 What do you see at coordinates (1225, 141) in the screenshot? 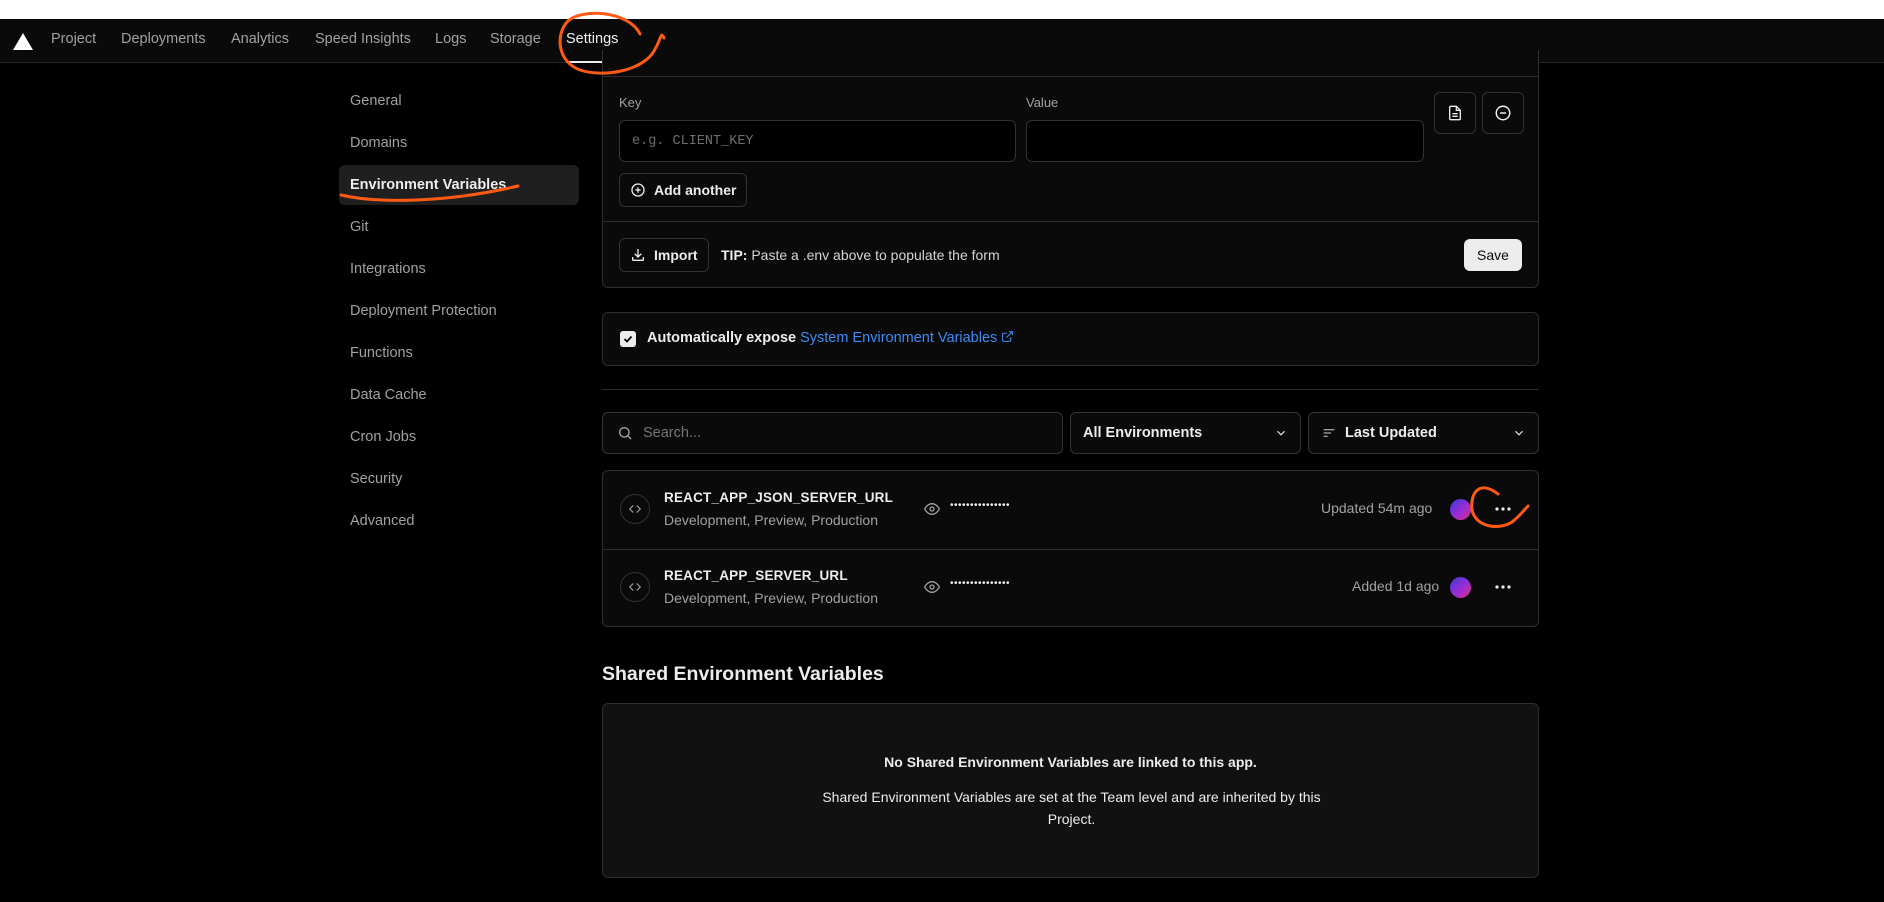
I see `value-textarea` at bounding box center [1225, 141].